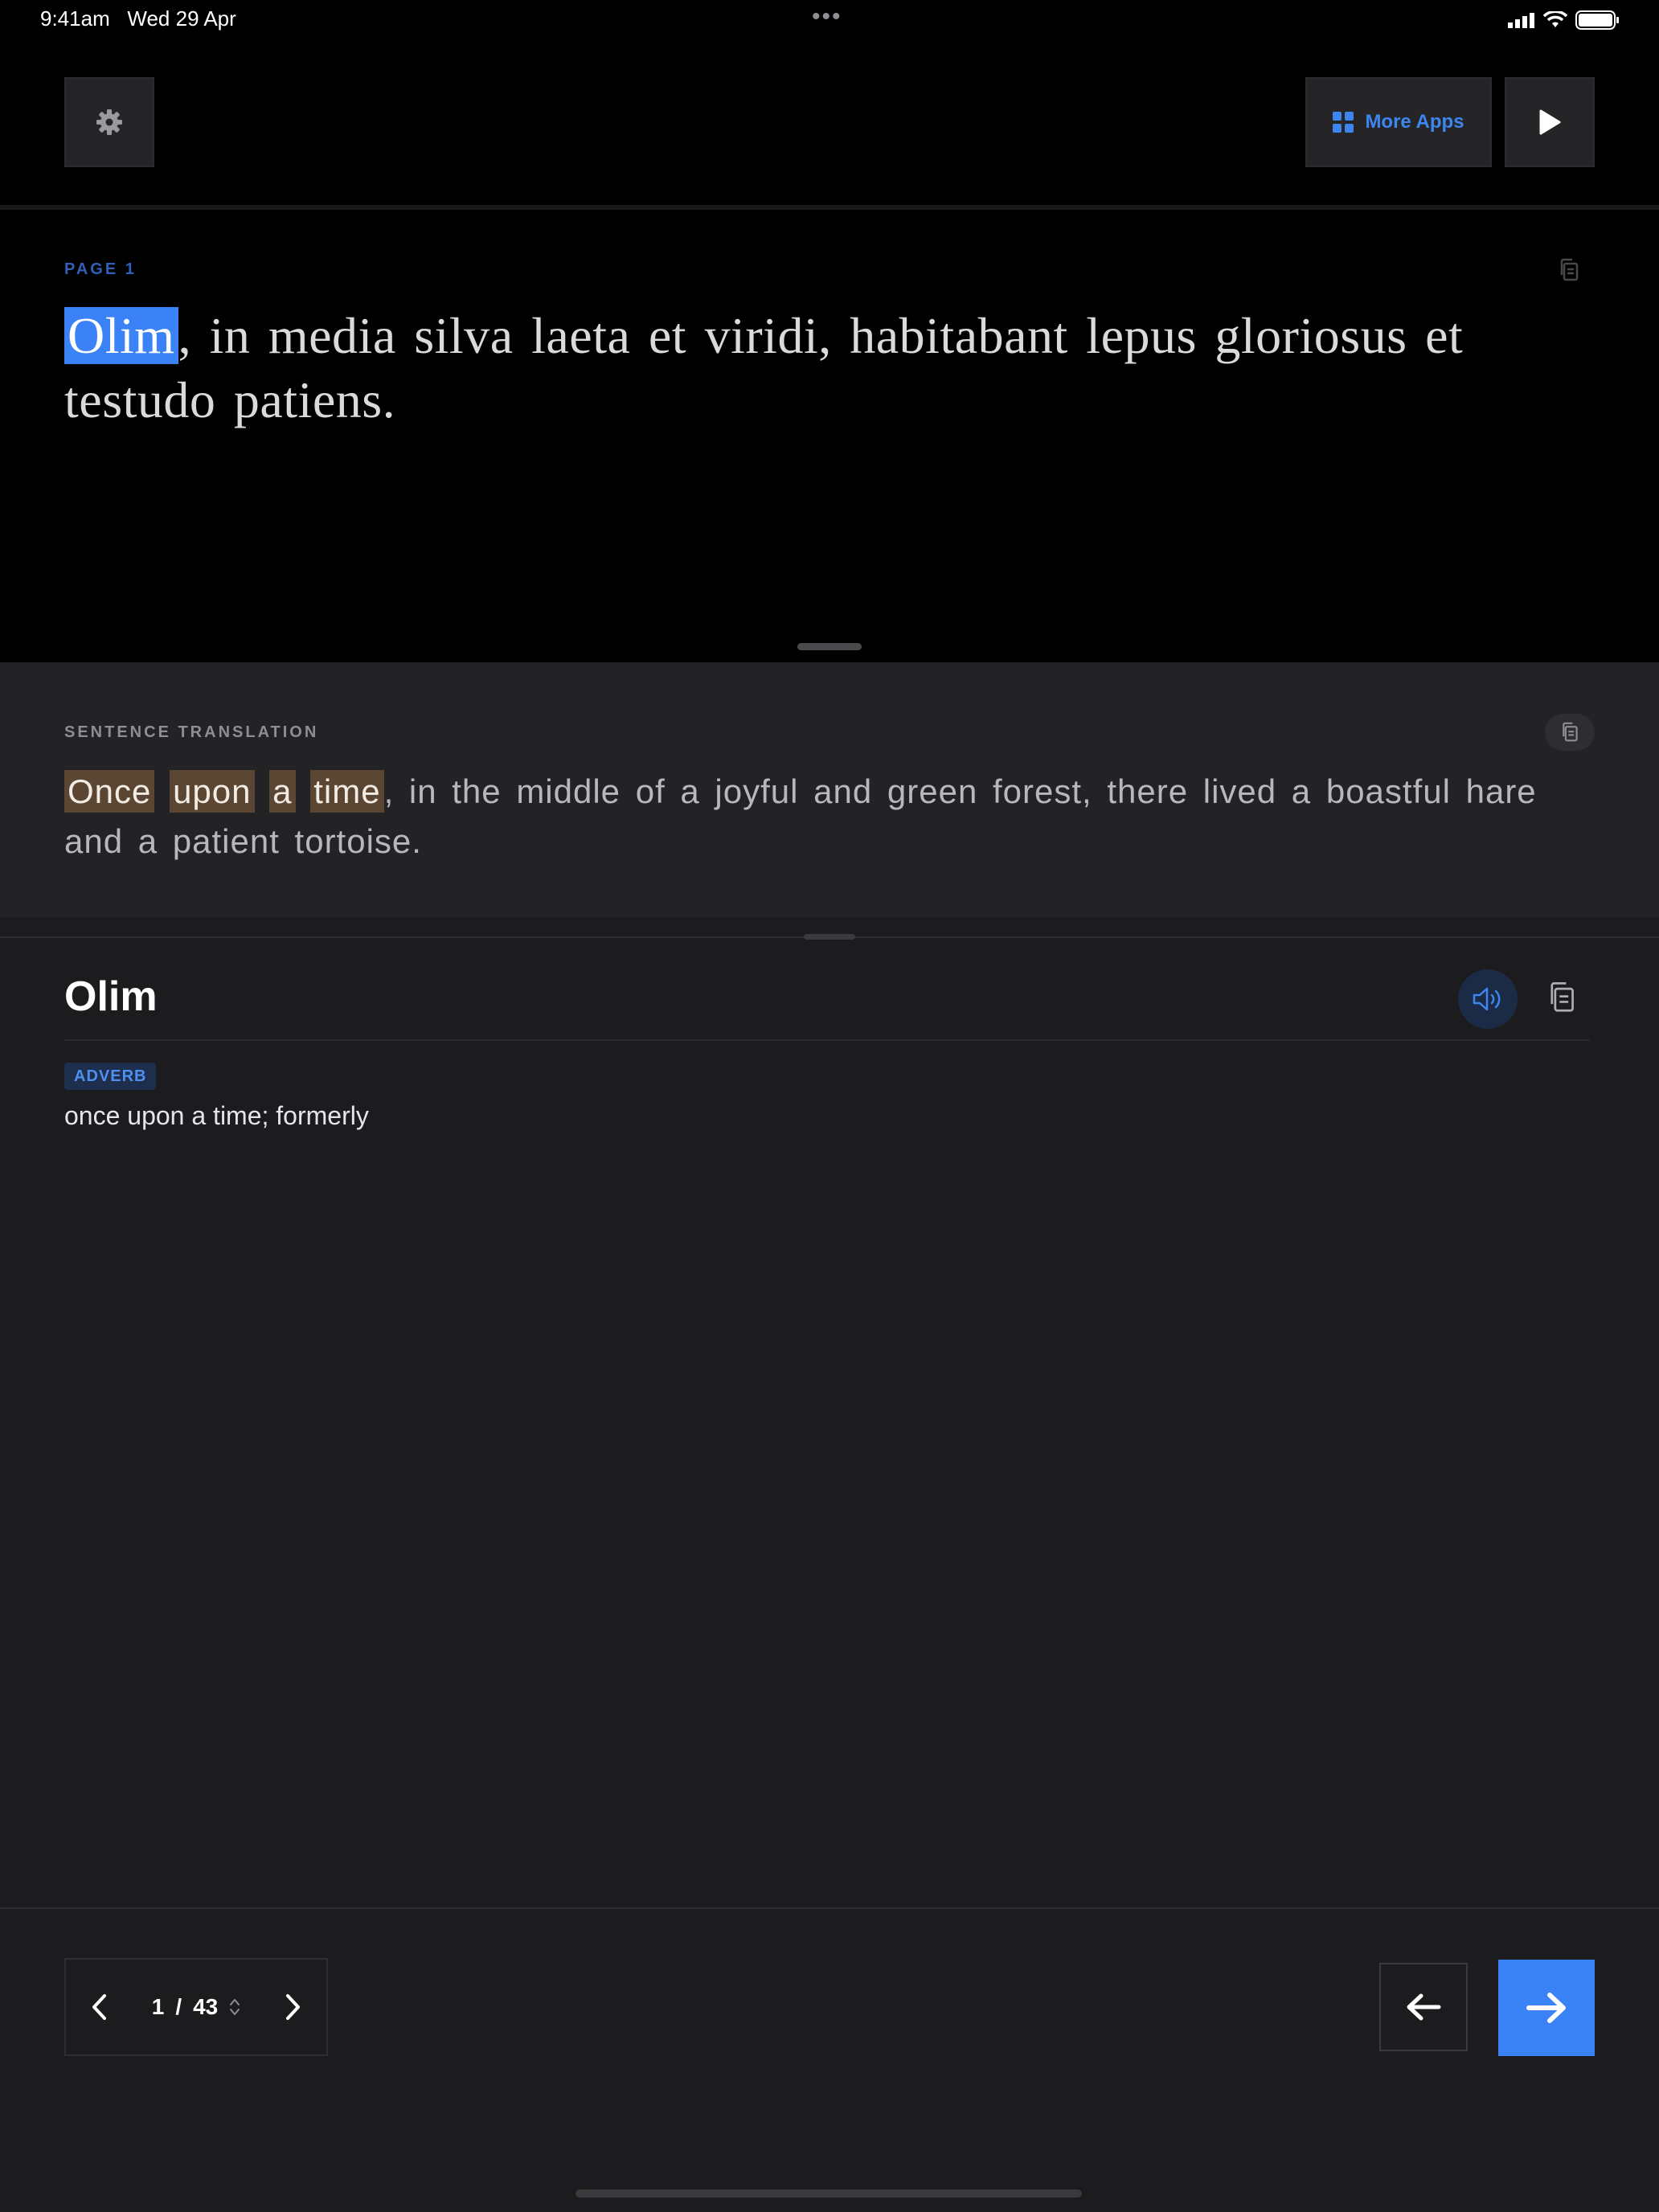  What do you see at coordinates (827, 17) in the screenshot?
I see `multitasking-dots: •••` at bounding box center [827, 17].